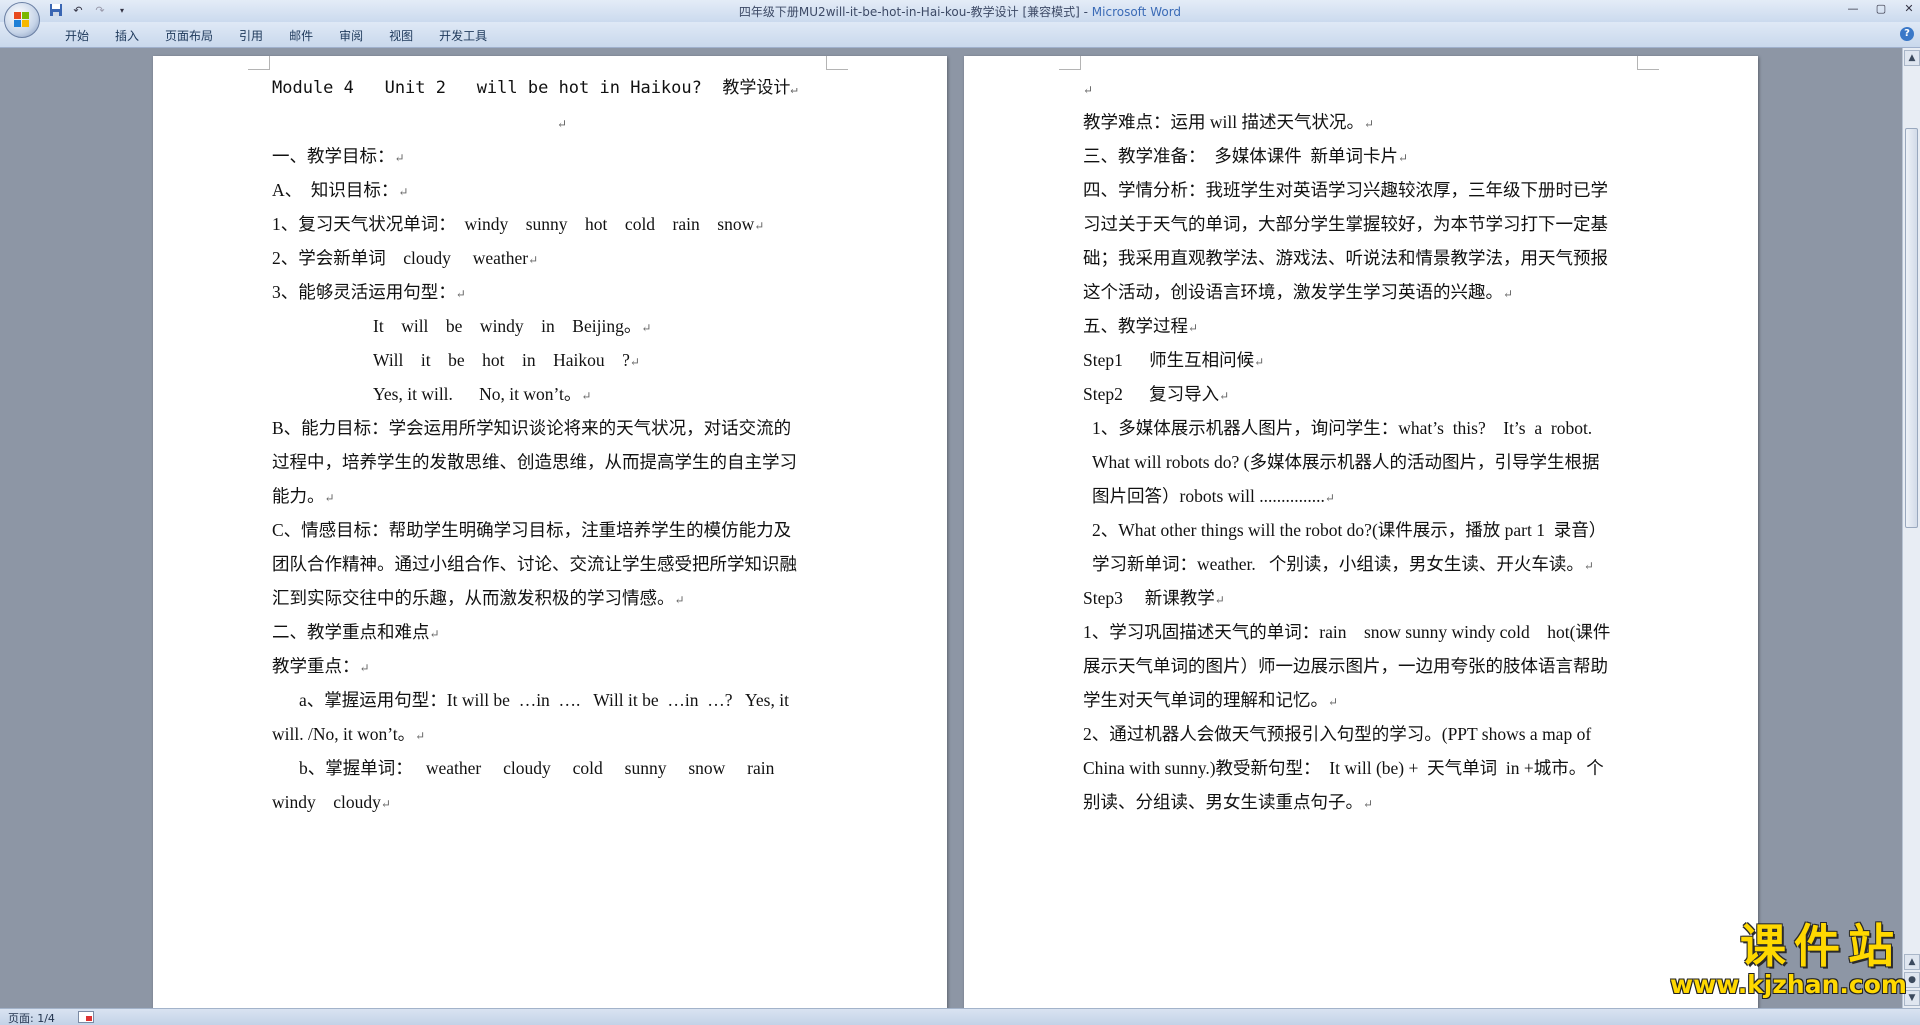  I want to click on step-3-item-2-line-1: 2、通过机器人会做天气预报引入句型的学习。(PPT shows a map of, so click(1337, 734).